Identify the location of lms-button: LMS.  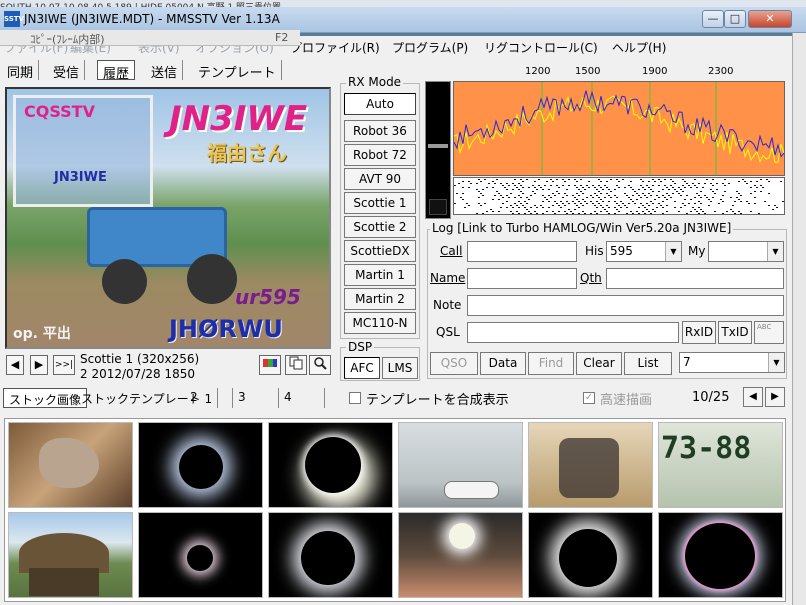
(400, 368).